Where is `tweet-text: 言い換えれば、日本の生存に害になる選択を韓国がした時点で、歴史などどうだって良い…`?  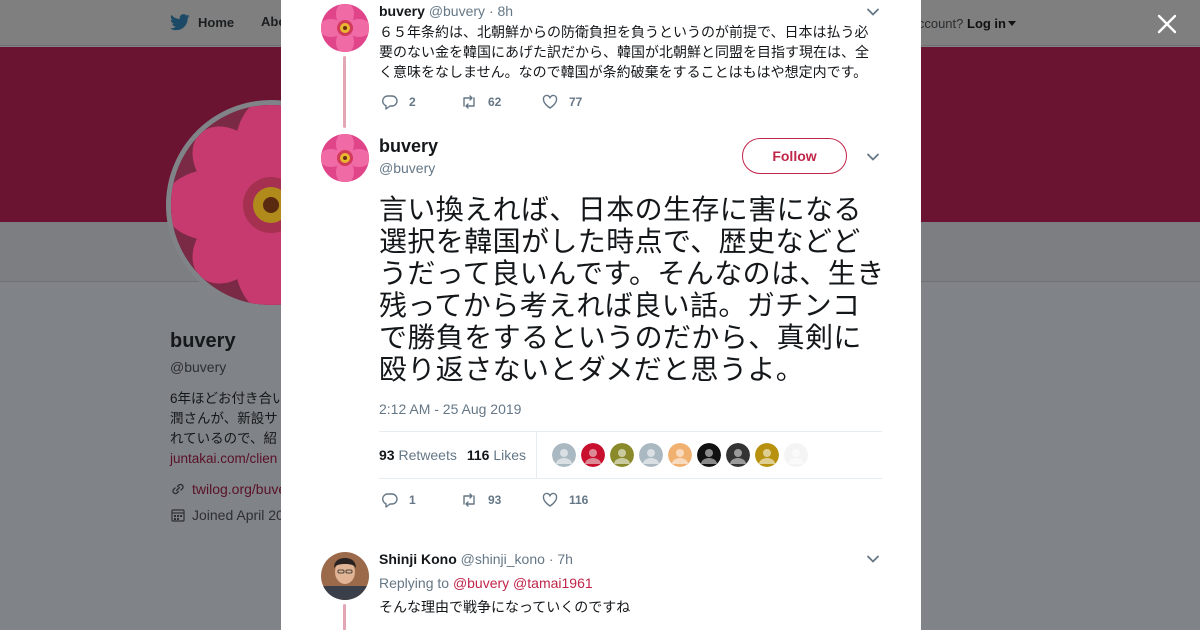 tweet-text: 言い換えれば、日本の生存に害になる選択を韓国がした時点で、歴史などどうだって良い… is located at coordinates (632, 289).